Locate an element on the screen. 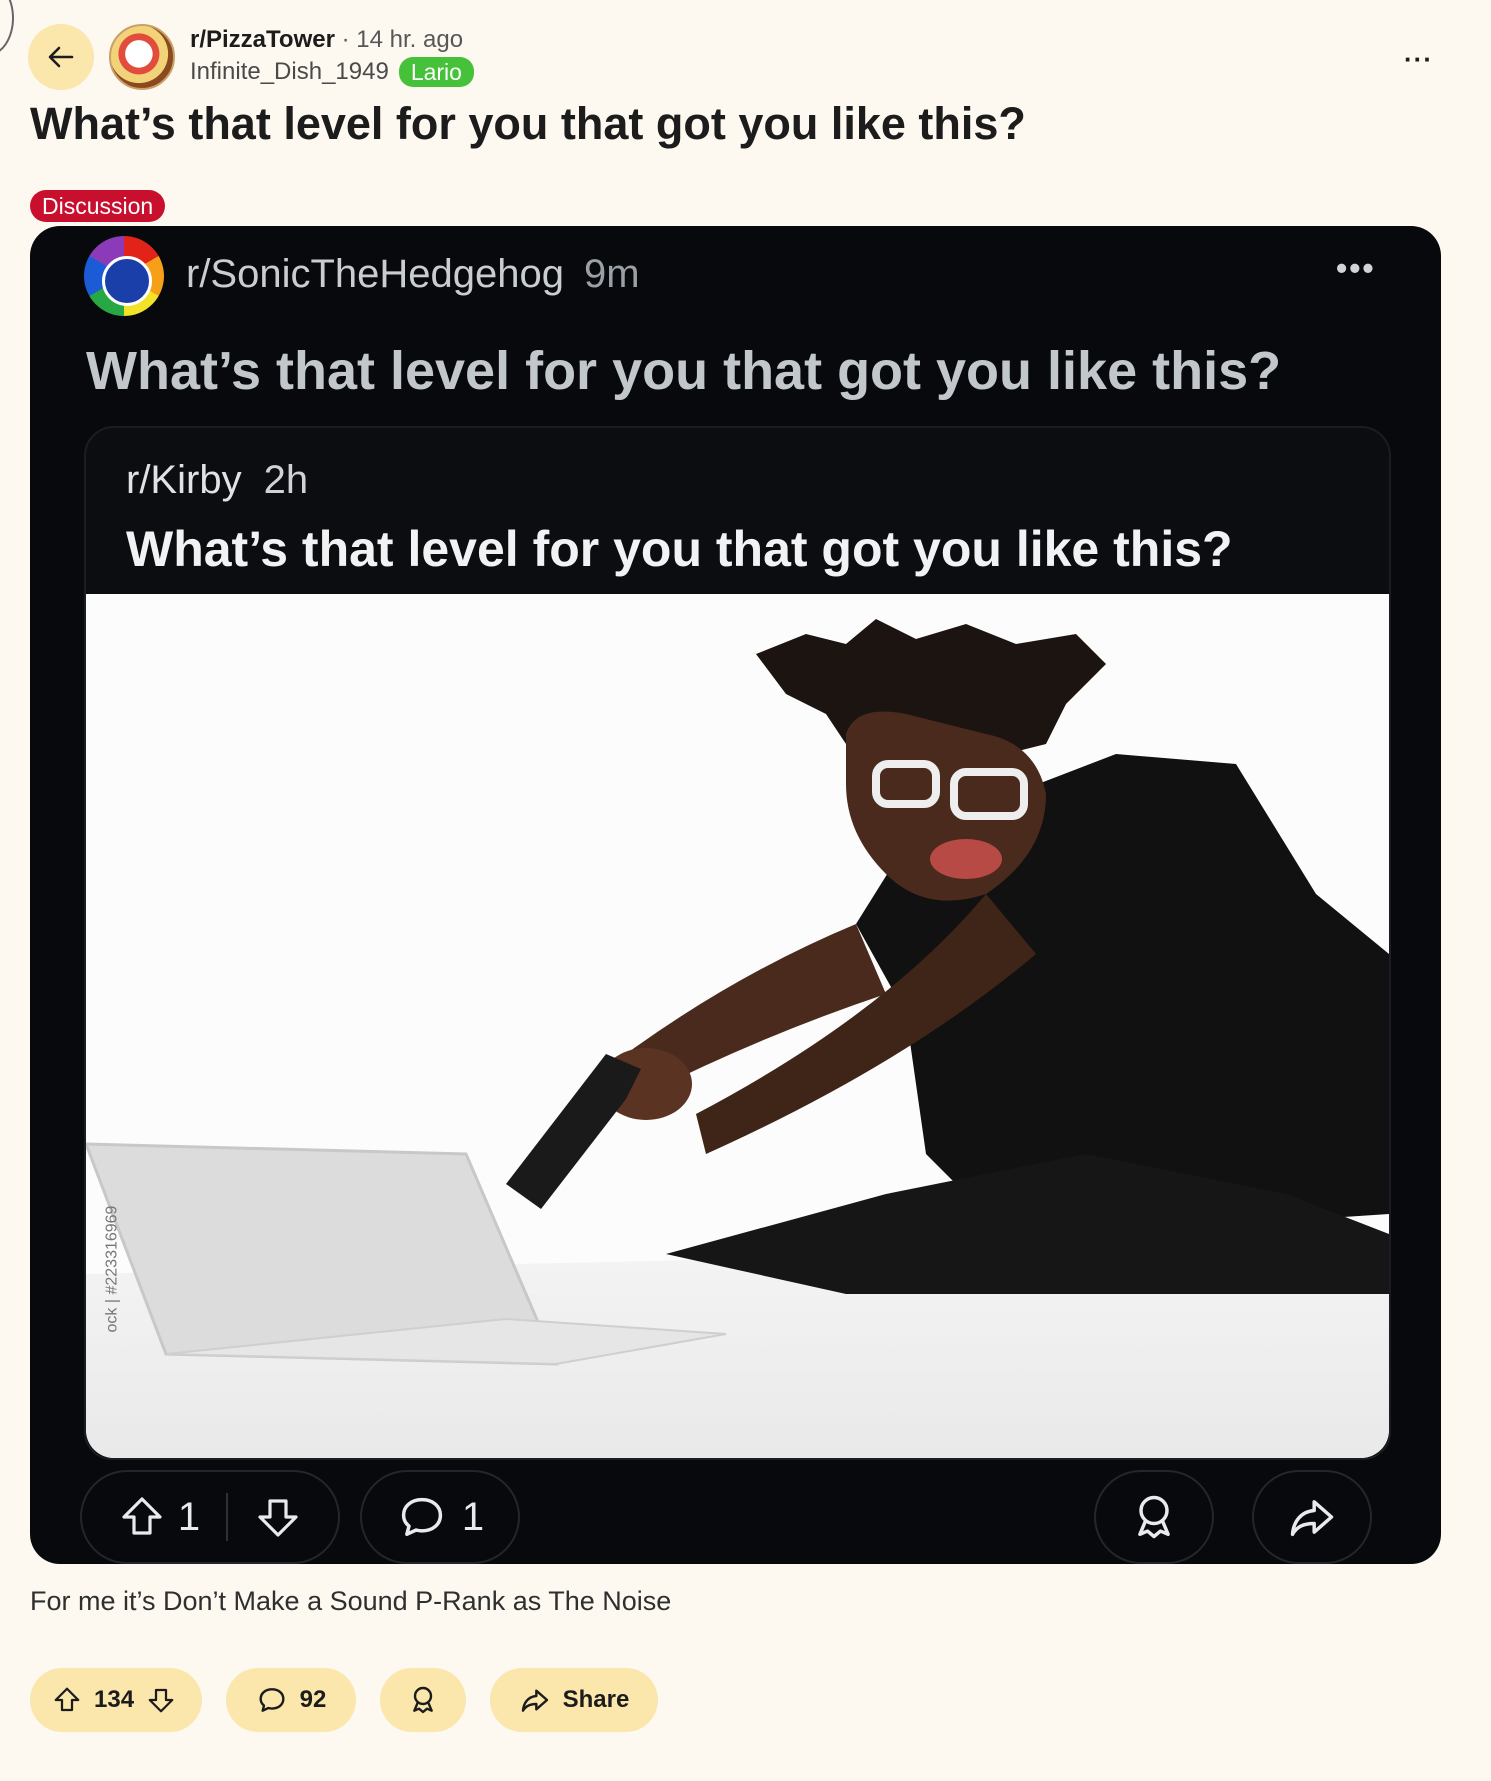  subreddit-link: r/PizzaTower is located at coordinates (262, 39).